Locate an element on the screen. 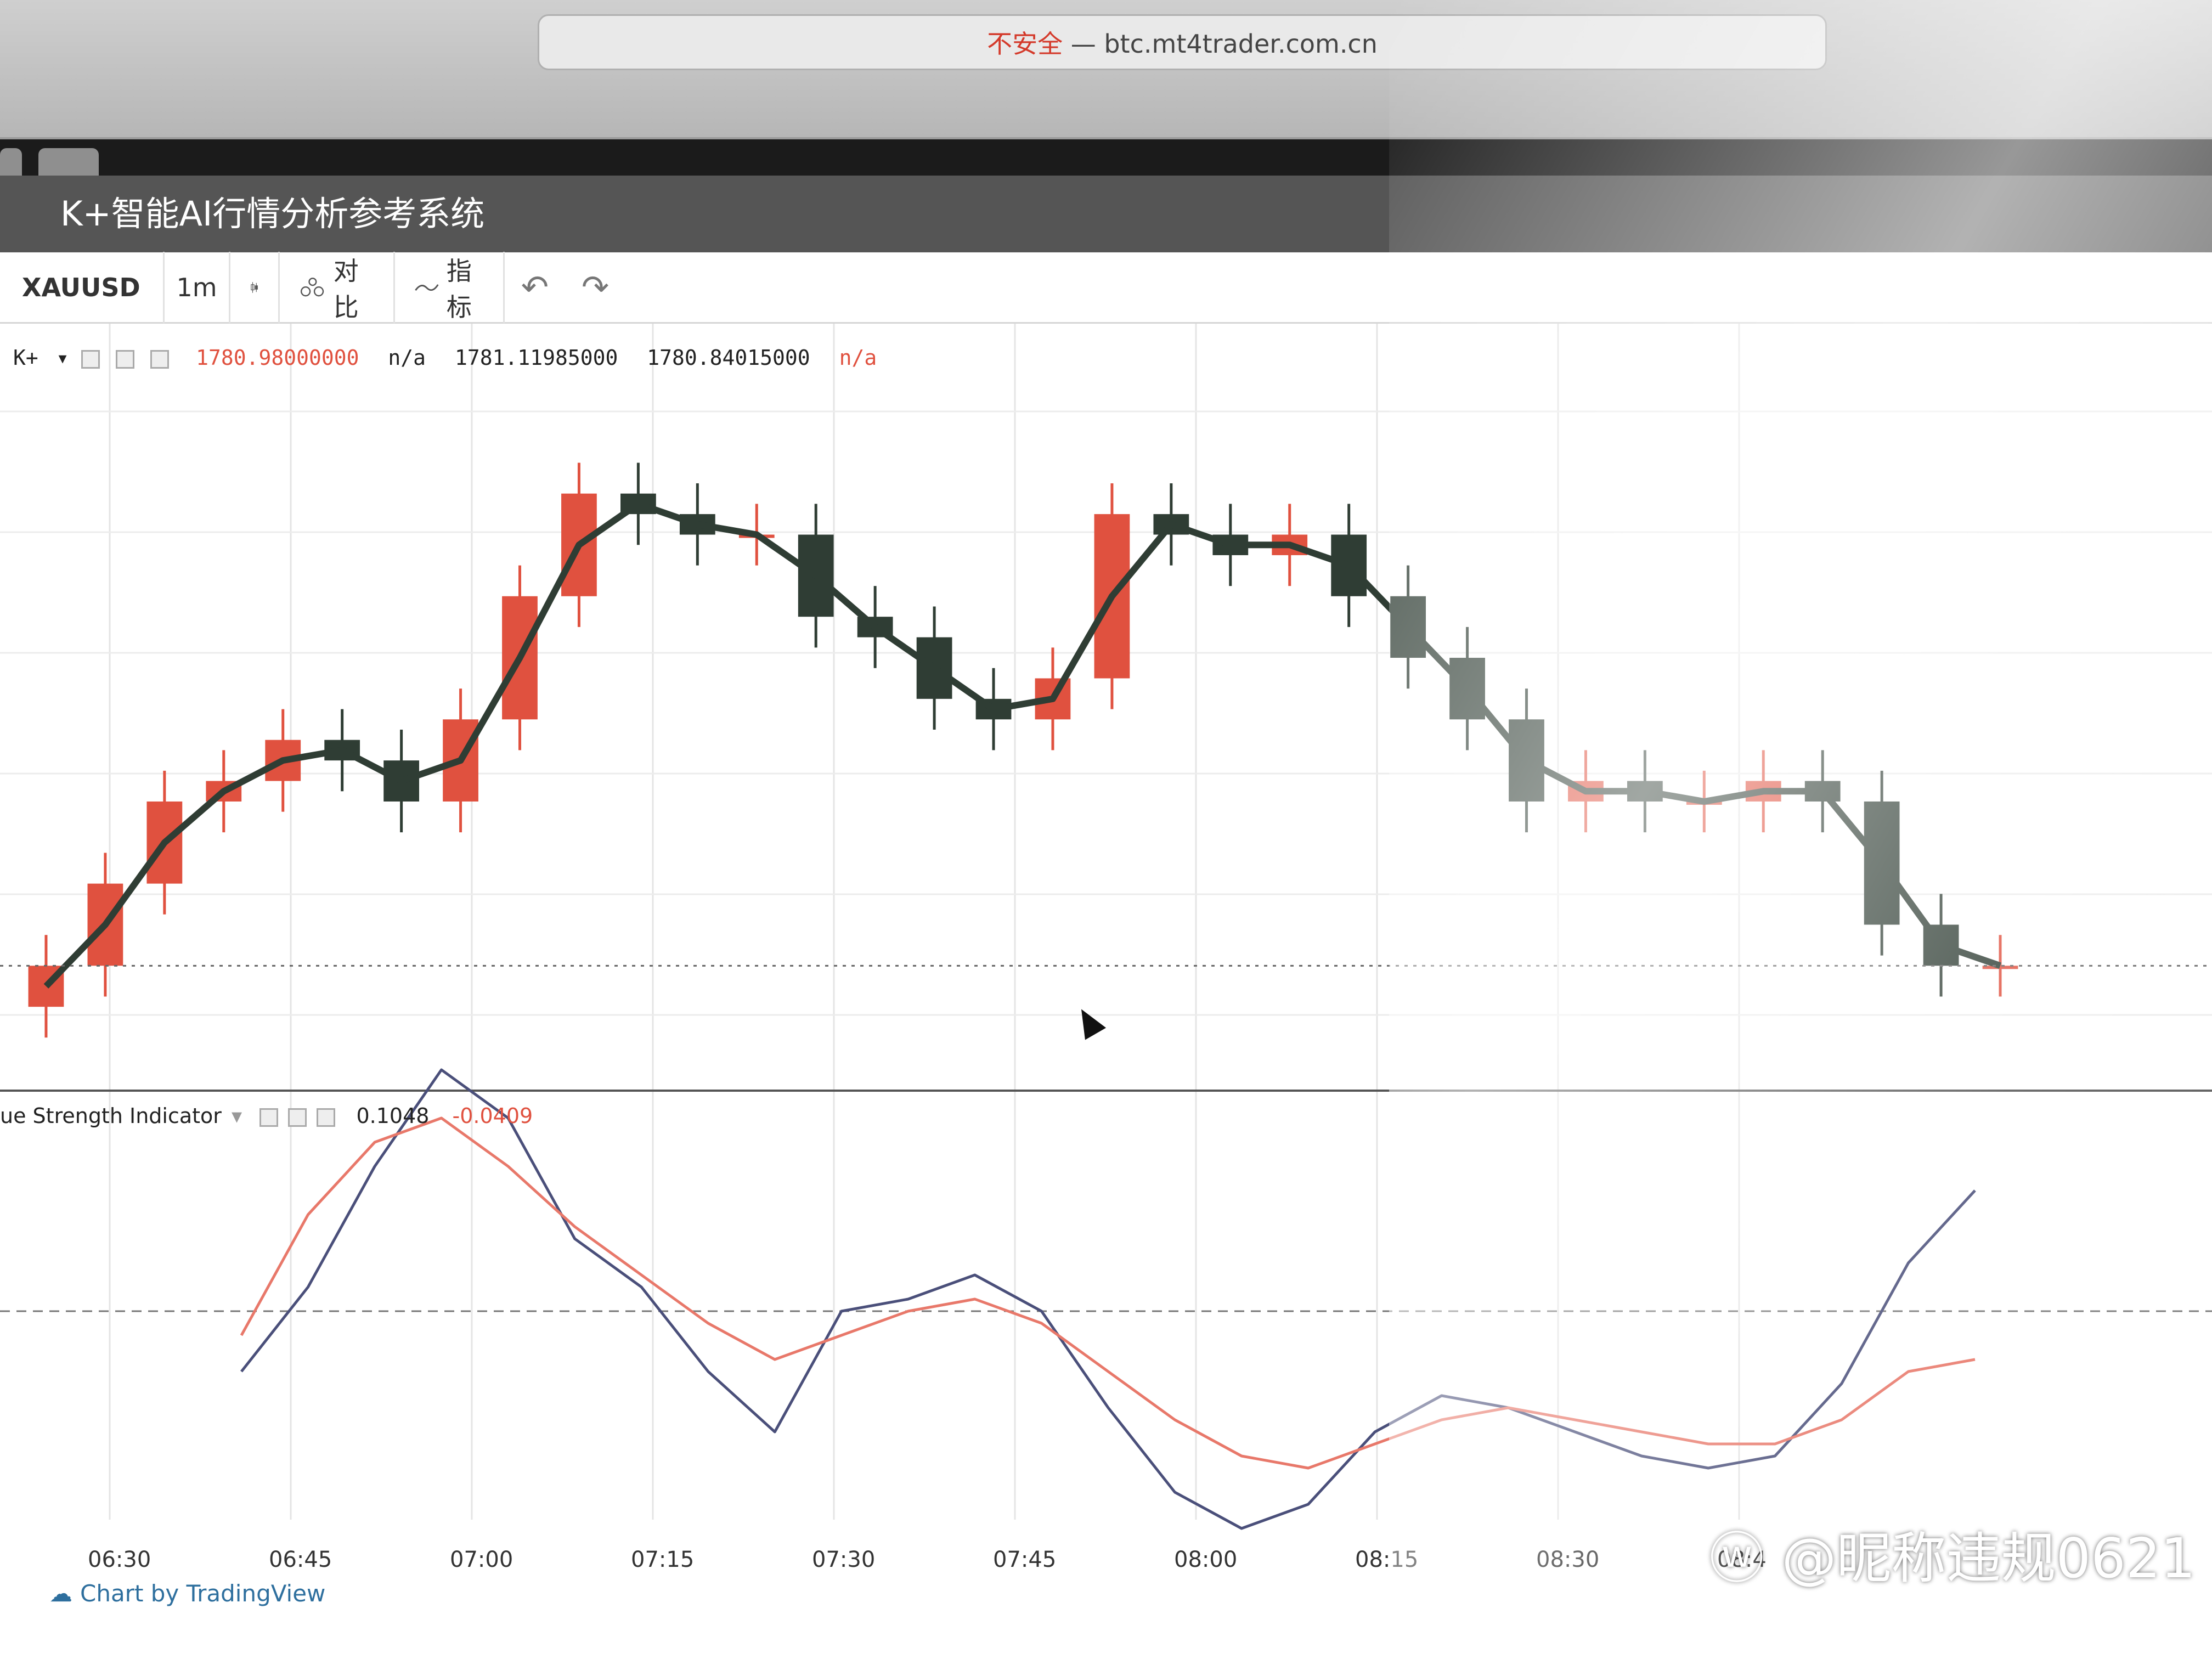  study-name: K+ is located at coordinates (25, 358).